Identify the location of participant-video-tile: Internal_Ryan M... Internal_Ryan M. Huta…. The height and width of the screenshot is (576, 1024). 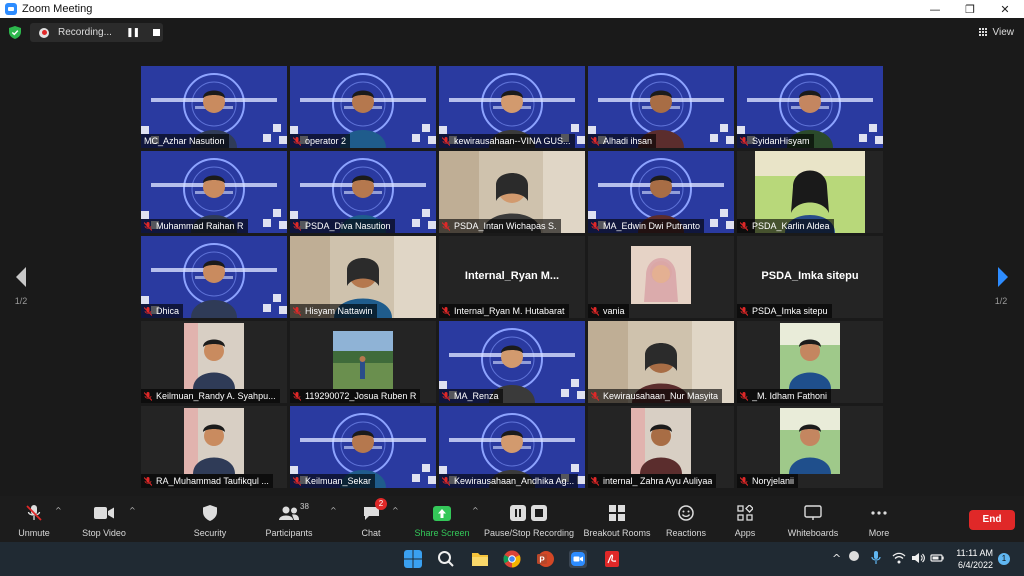
(512, 277).